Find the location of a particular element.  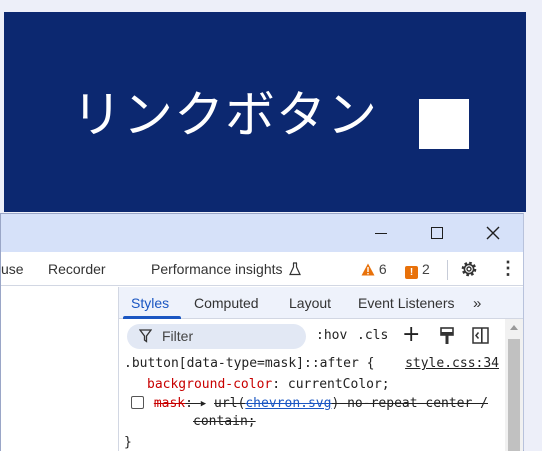

rule-selector: .button[data-type=mask]::after { is located at coordinates (249, 363).